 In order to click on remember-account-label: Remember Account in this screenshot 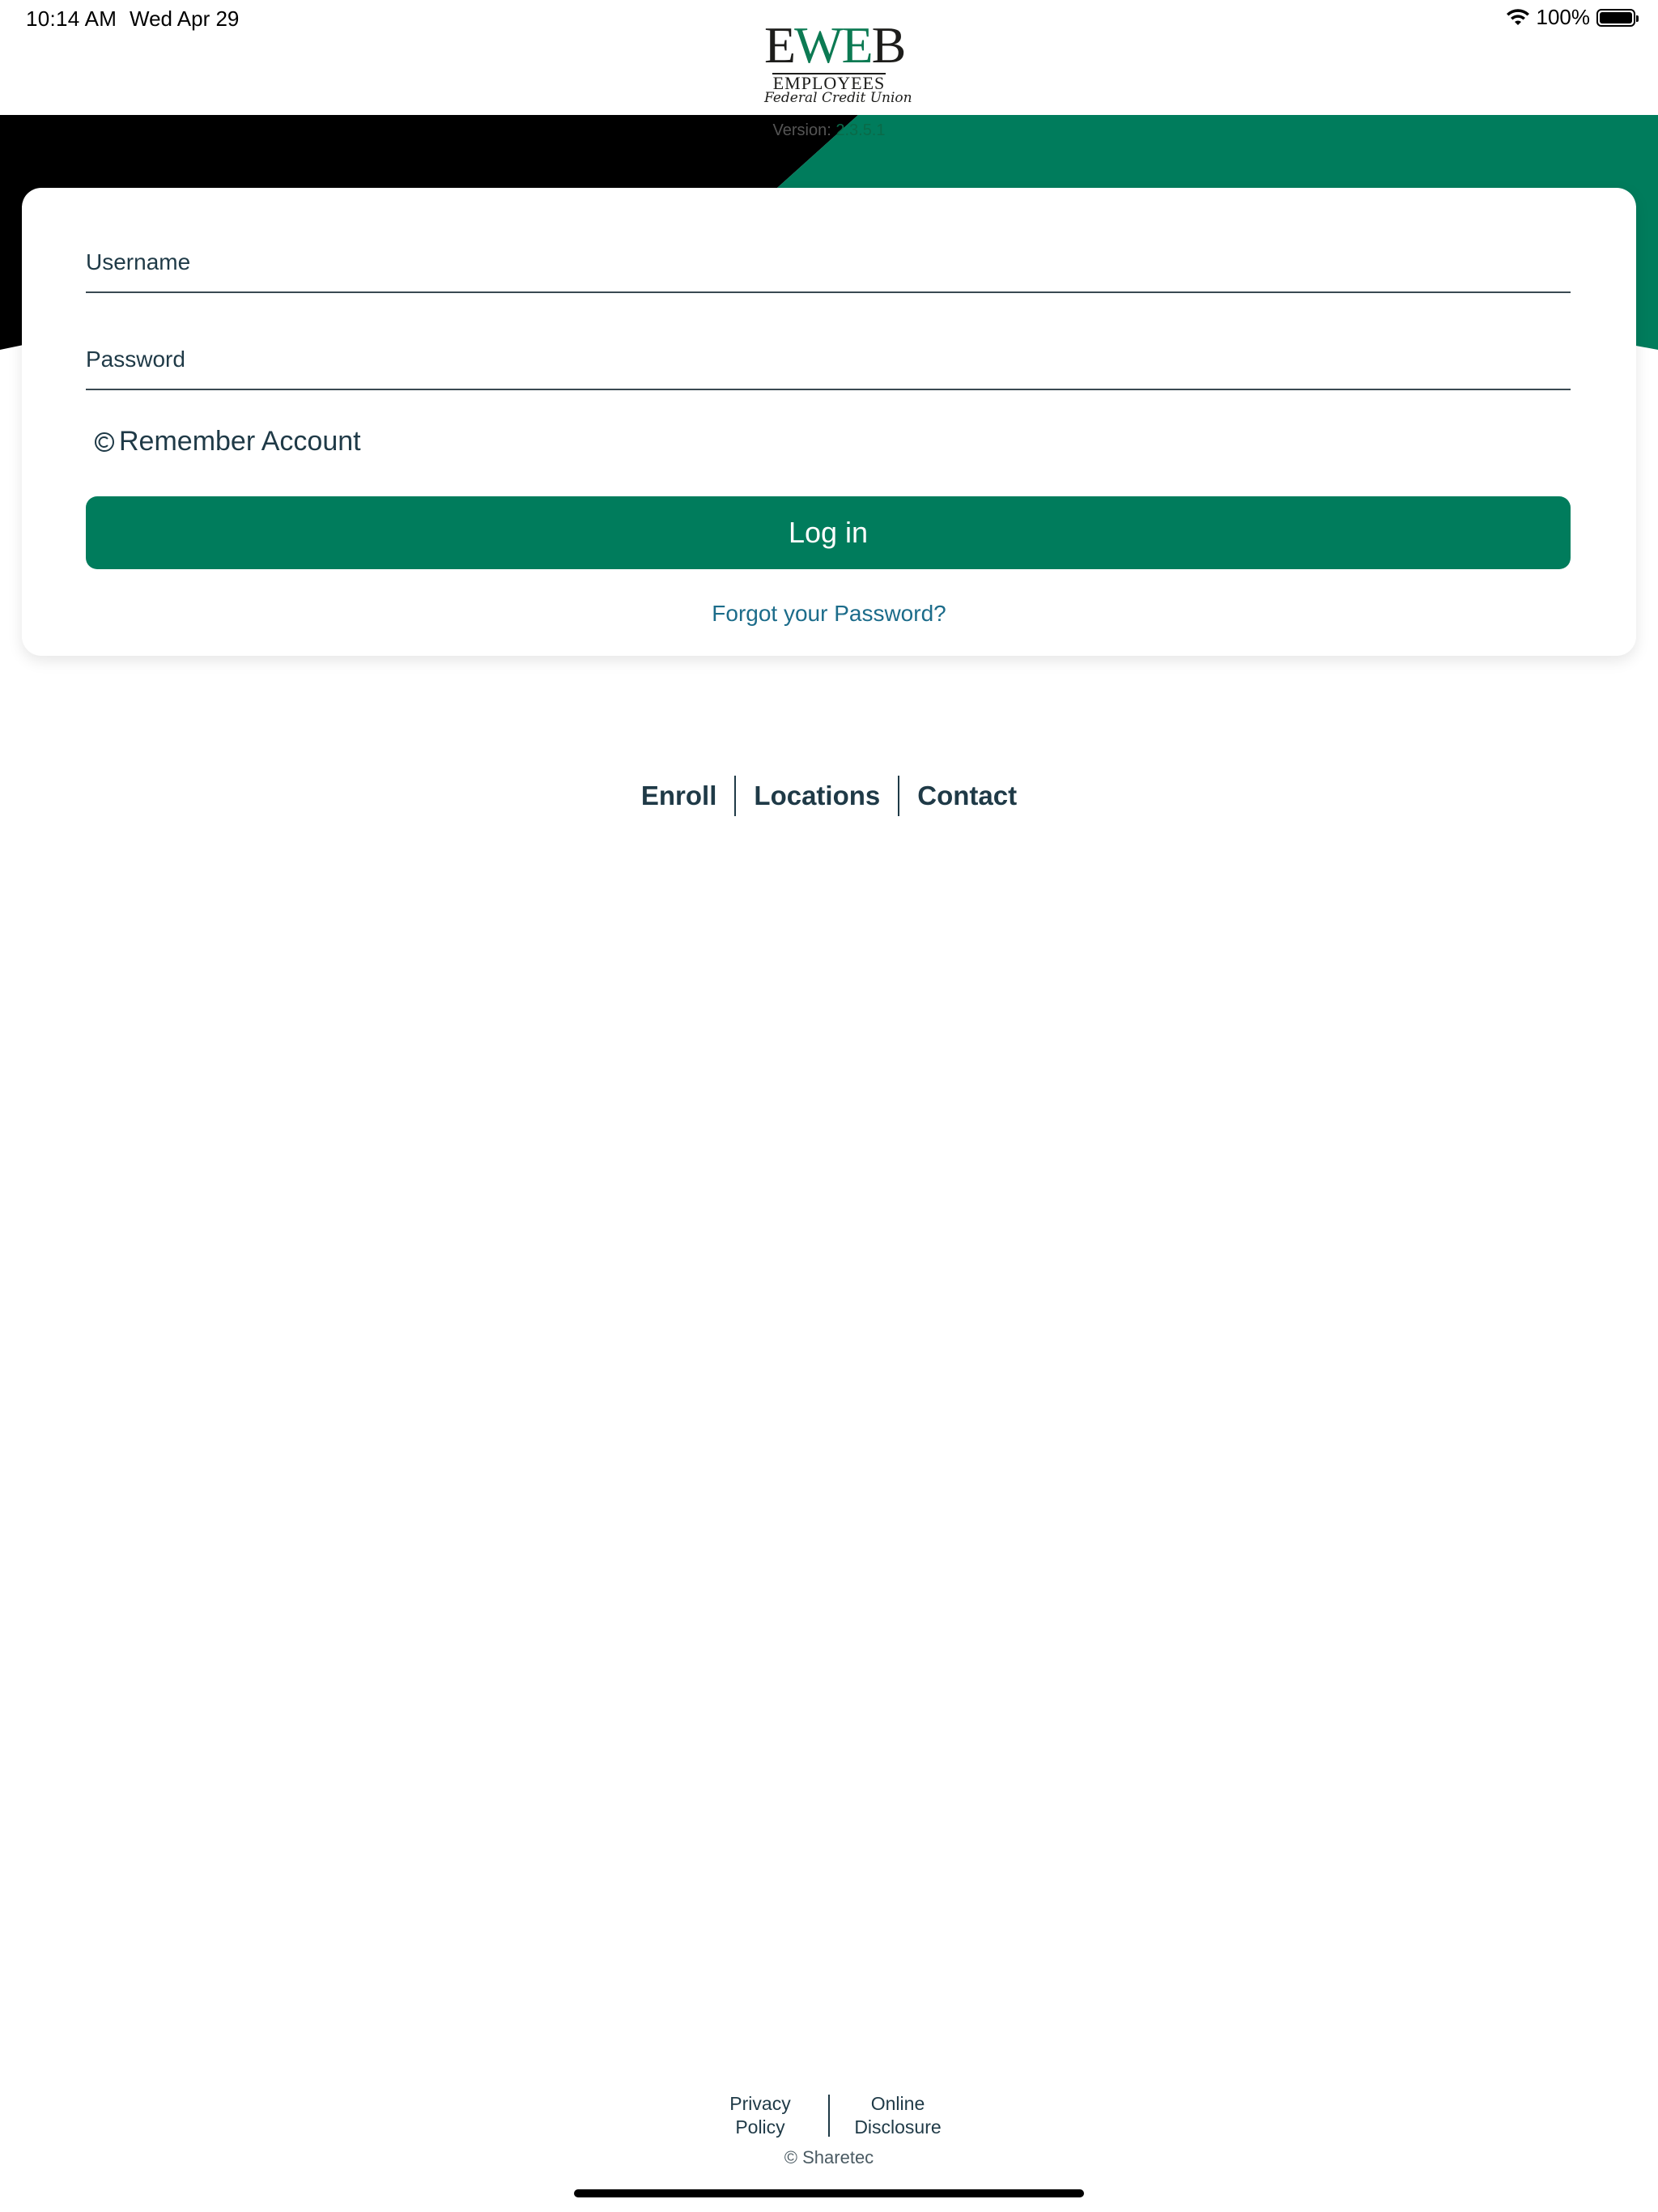, I will do `click(240, 442)`.